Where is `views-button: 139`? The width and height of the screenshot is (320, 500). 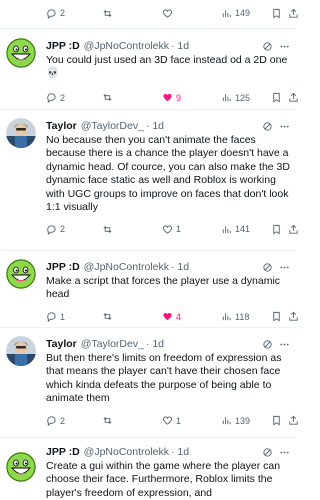
views-button: 139 is located at coordinates (235, 420).